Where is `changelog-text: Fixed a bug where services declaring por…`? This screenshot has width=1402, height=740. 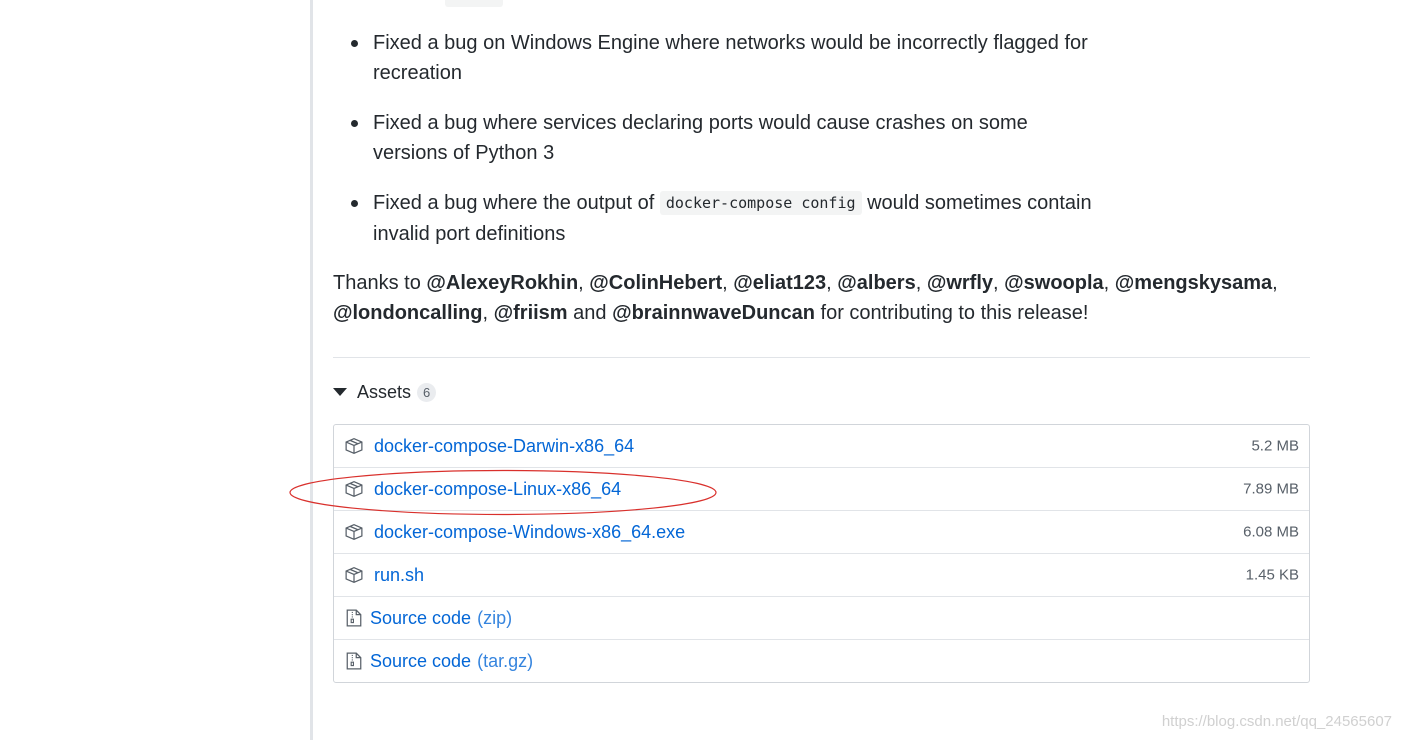 changelog-text: Fixed a bug where services declaring por… is located at coordinates (700, 138).